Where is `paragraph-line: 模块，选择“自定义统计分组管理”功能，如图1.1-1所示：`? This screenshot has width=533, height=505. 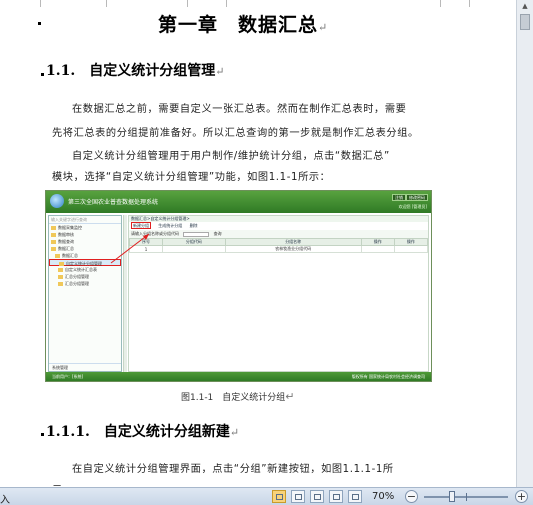
paragraph-line: 模块，选择“自定义统计分组管理”功能，如图1.1-1所示： is located at coordinates (191, 177).